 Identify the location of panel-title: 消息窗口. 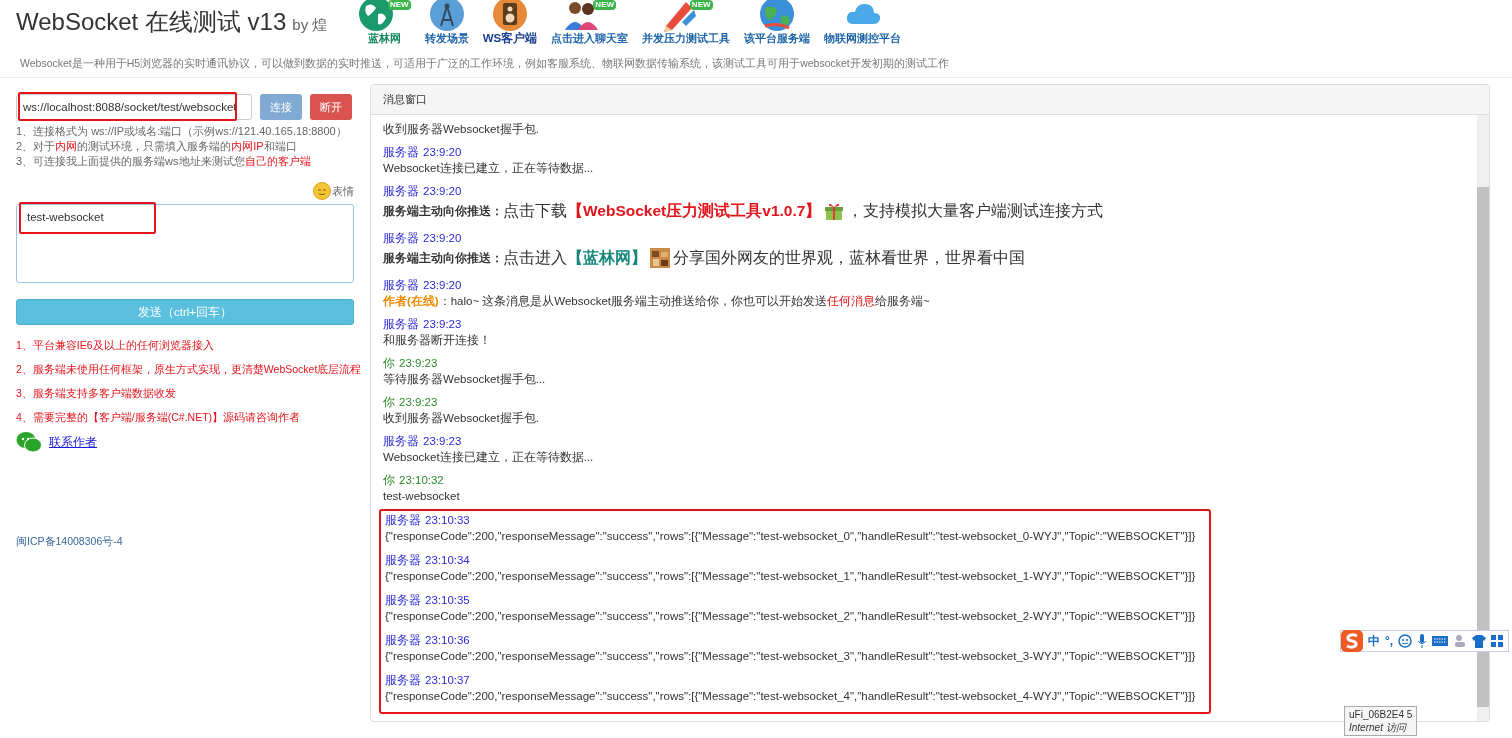
(930, 100).